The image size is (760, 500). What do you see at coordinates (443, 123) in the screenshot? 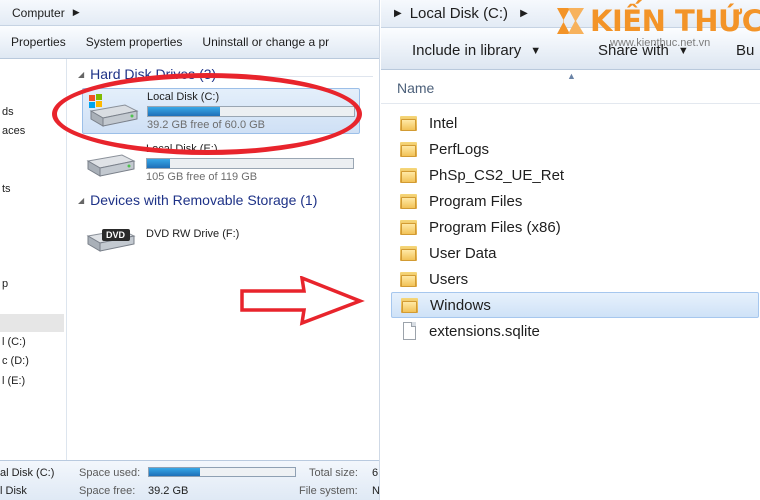
I see `file-name: Intel` at bounding box center [443, 123].